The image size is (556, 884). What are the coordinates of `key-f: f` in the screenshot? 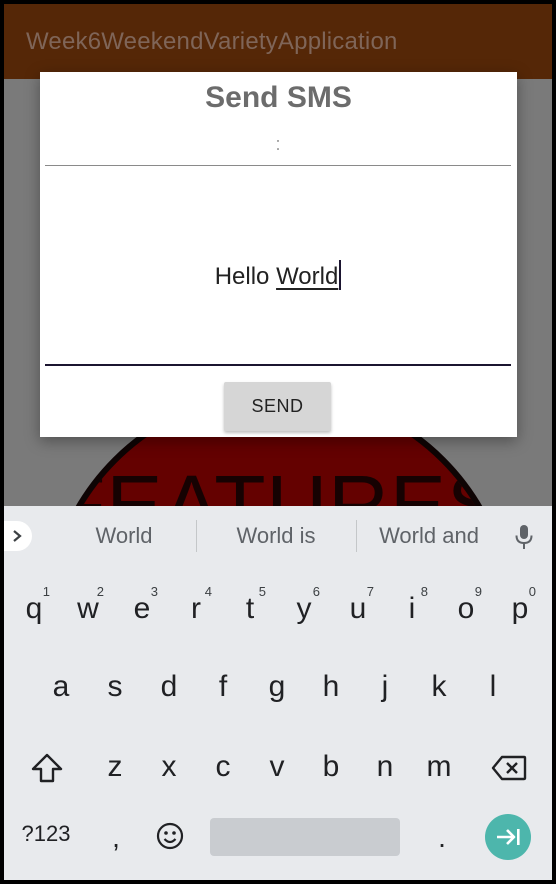 It's located at (223, 685).